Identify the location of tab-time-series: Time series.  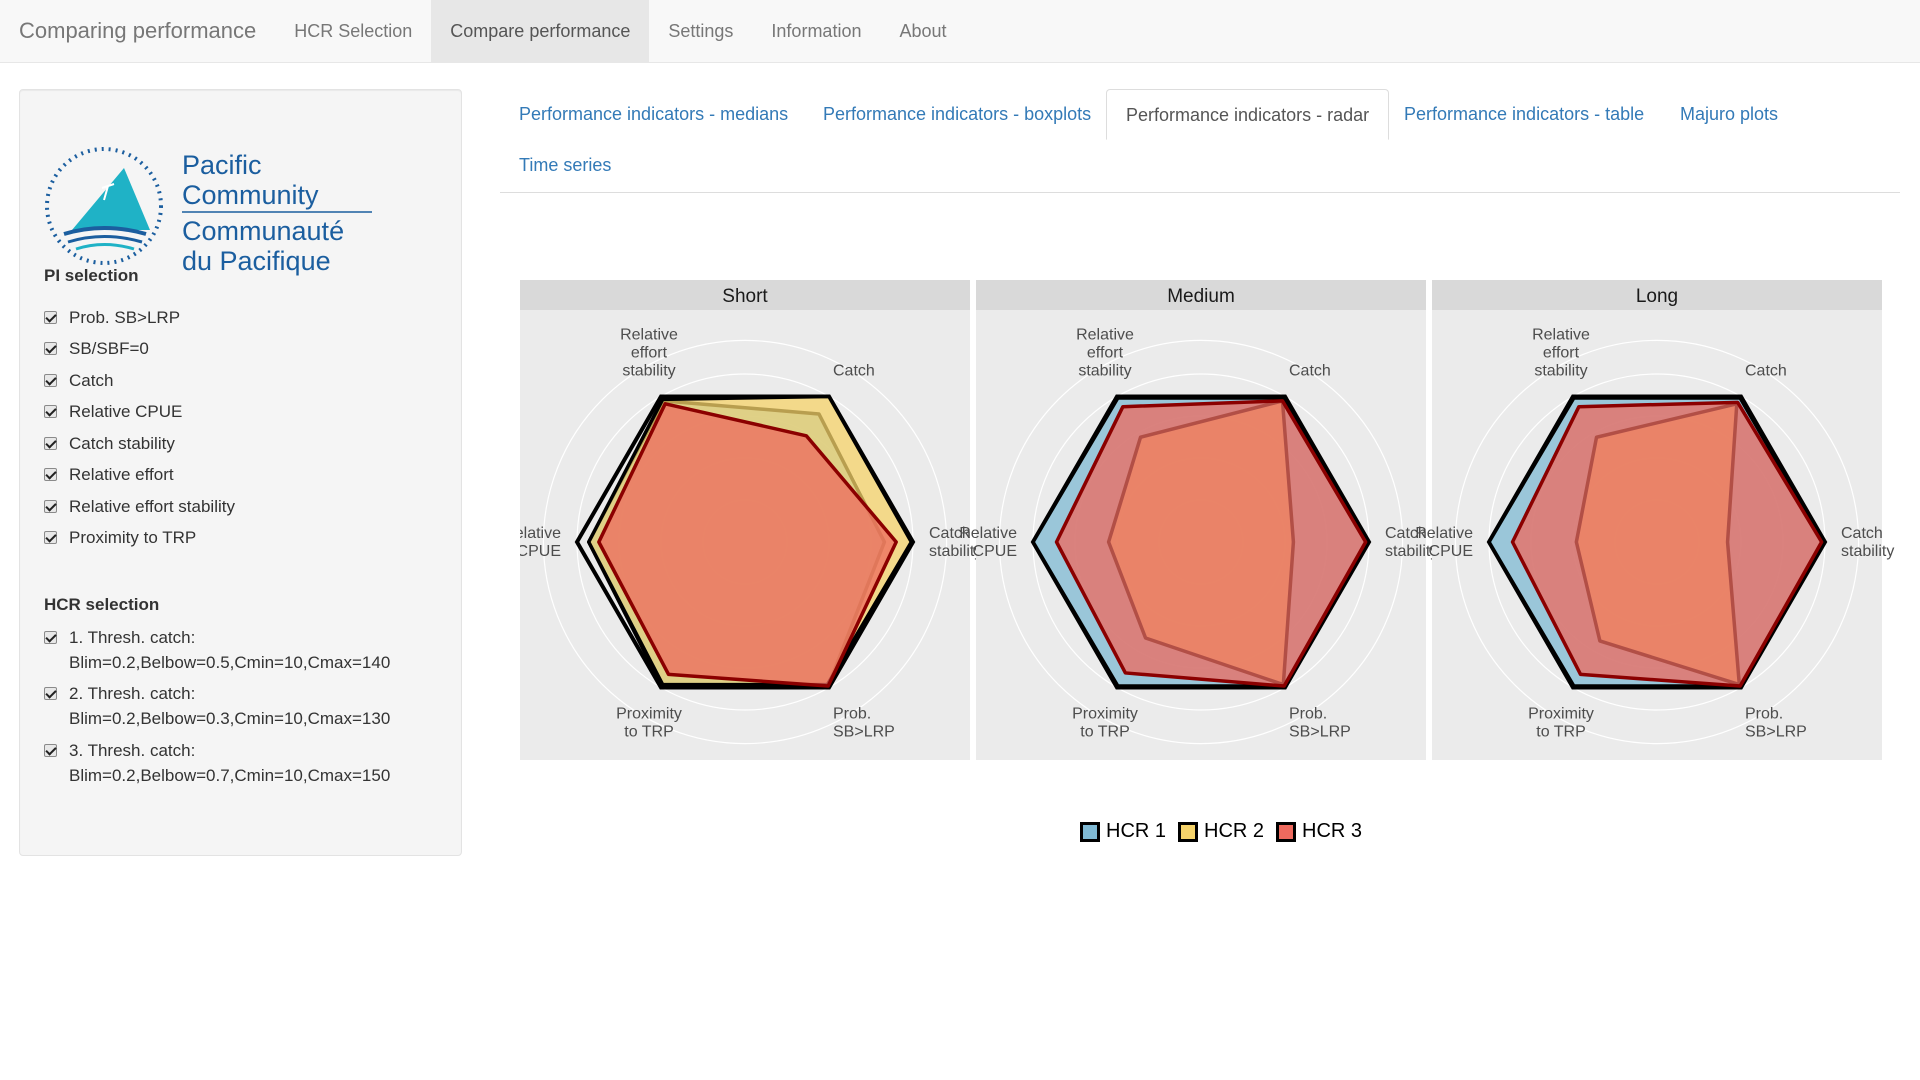
(565, 165).